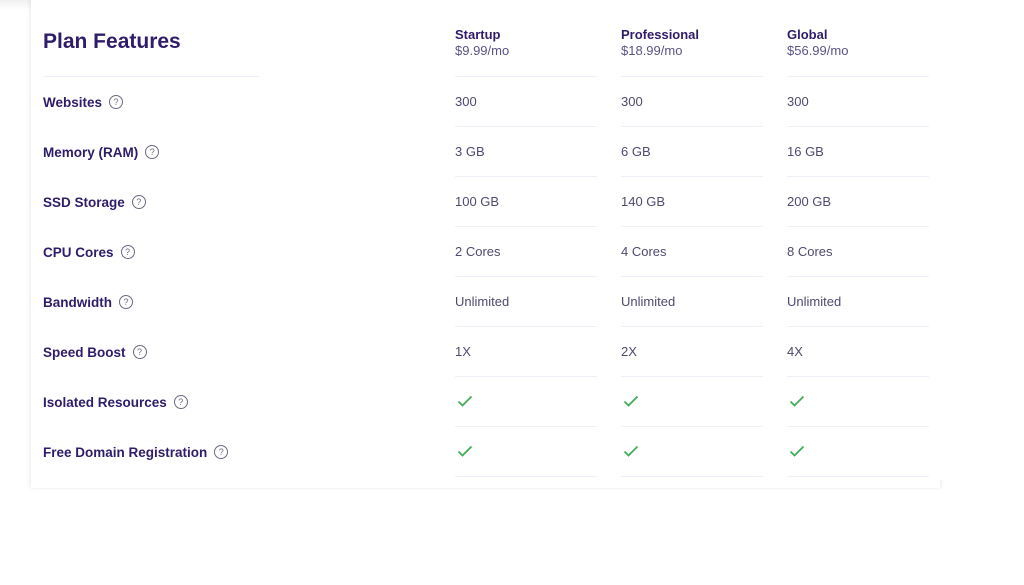 The height and width of the screenshot is (585, 1024). I want to click on feature-value: 200 GB, so click(809, 201).